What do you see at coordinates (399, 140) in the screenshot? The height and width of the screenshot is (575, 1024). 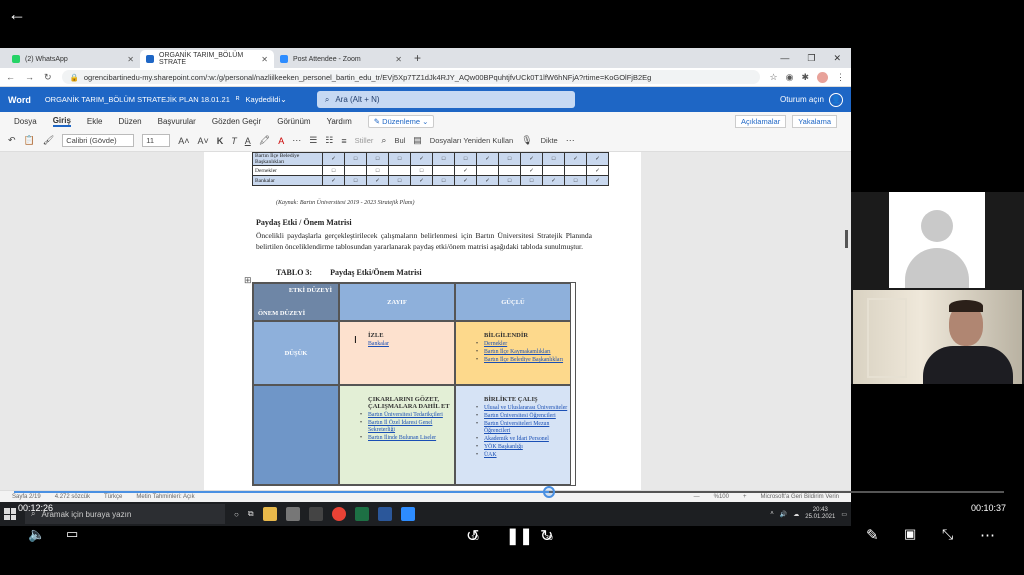 I see `find-button: Bul` at bounding box center [399, 140].